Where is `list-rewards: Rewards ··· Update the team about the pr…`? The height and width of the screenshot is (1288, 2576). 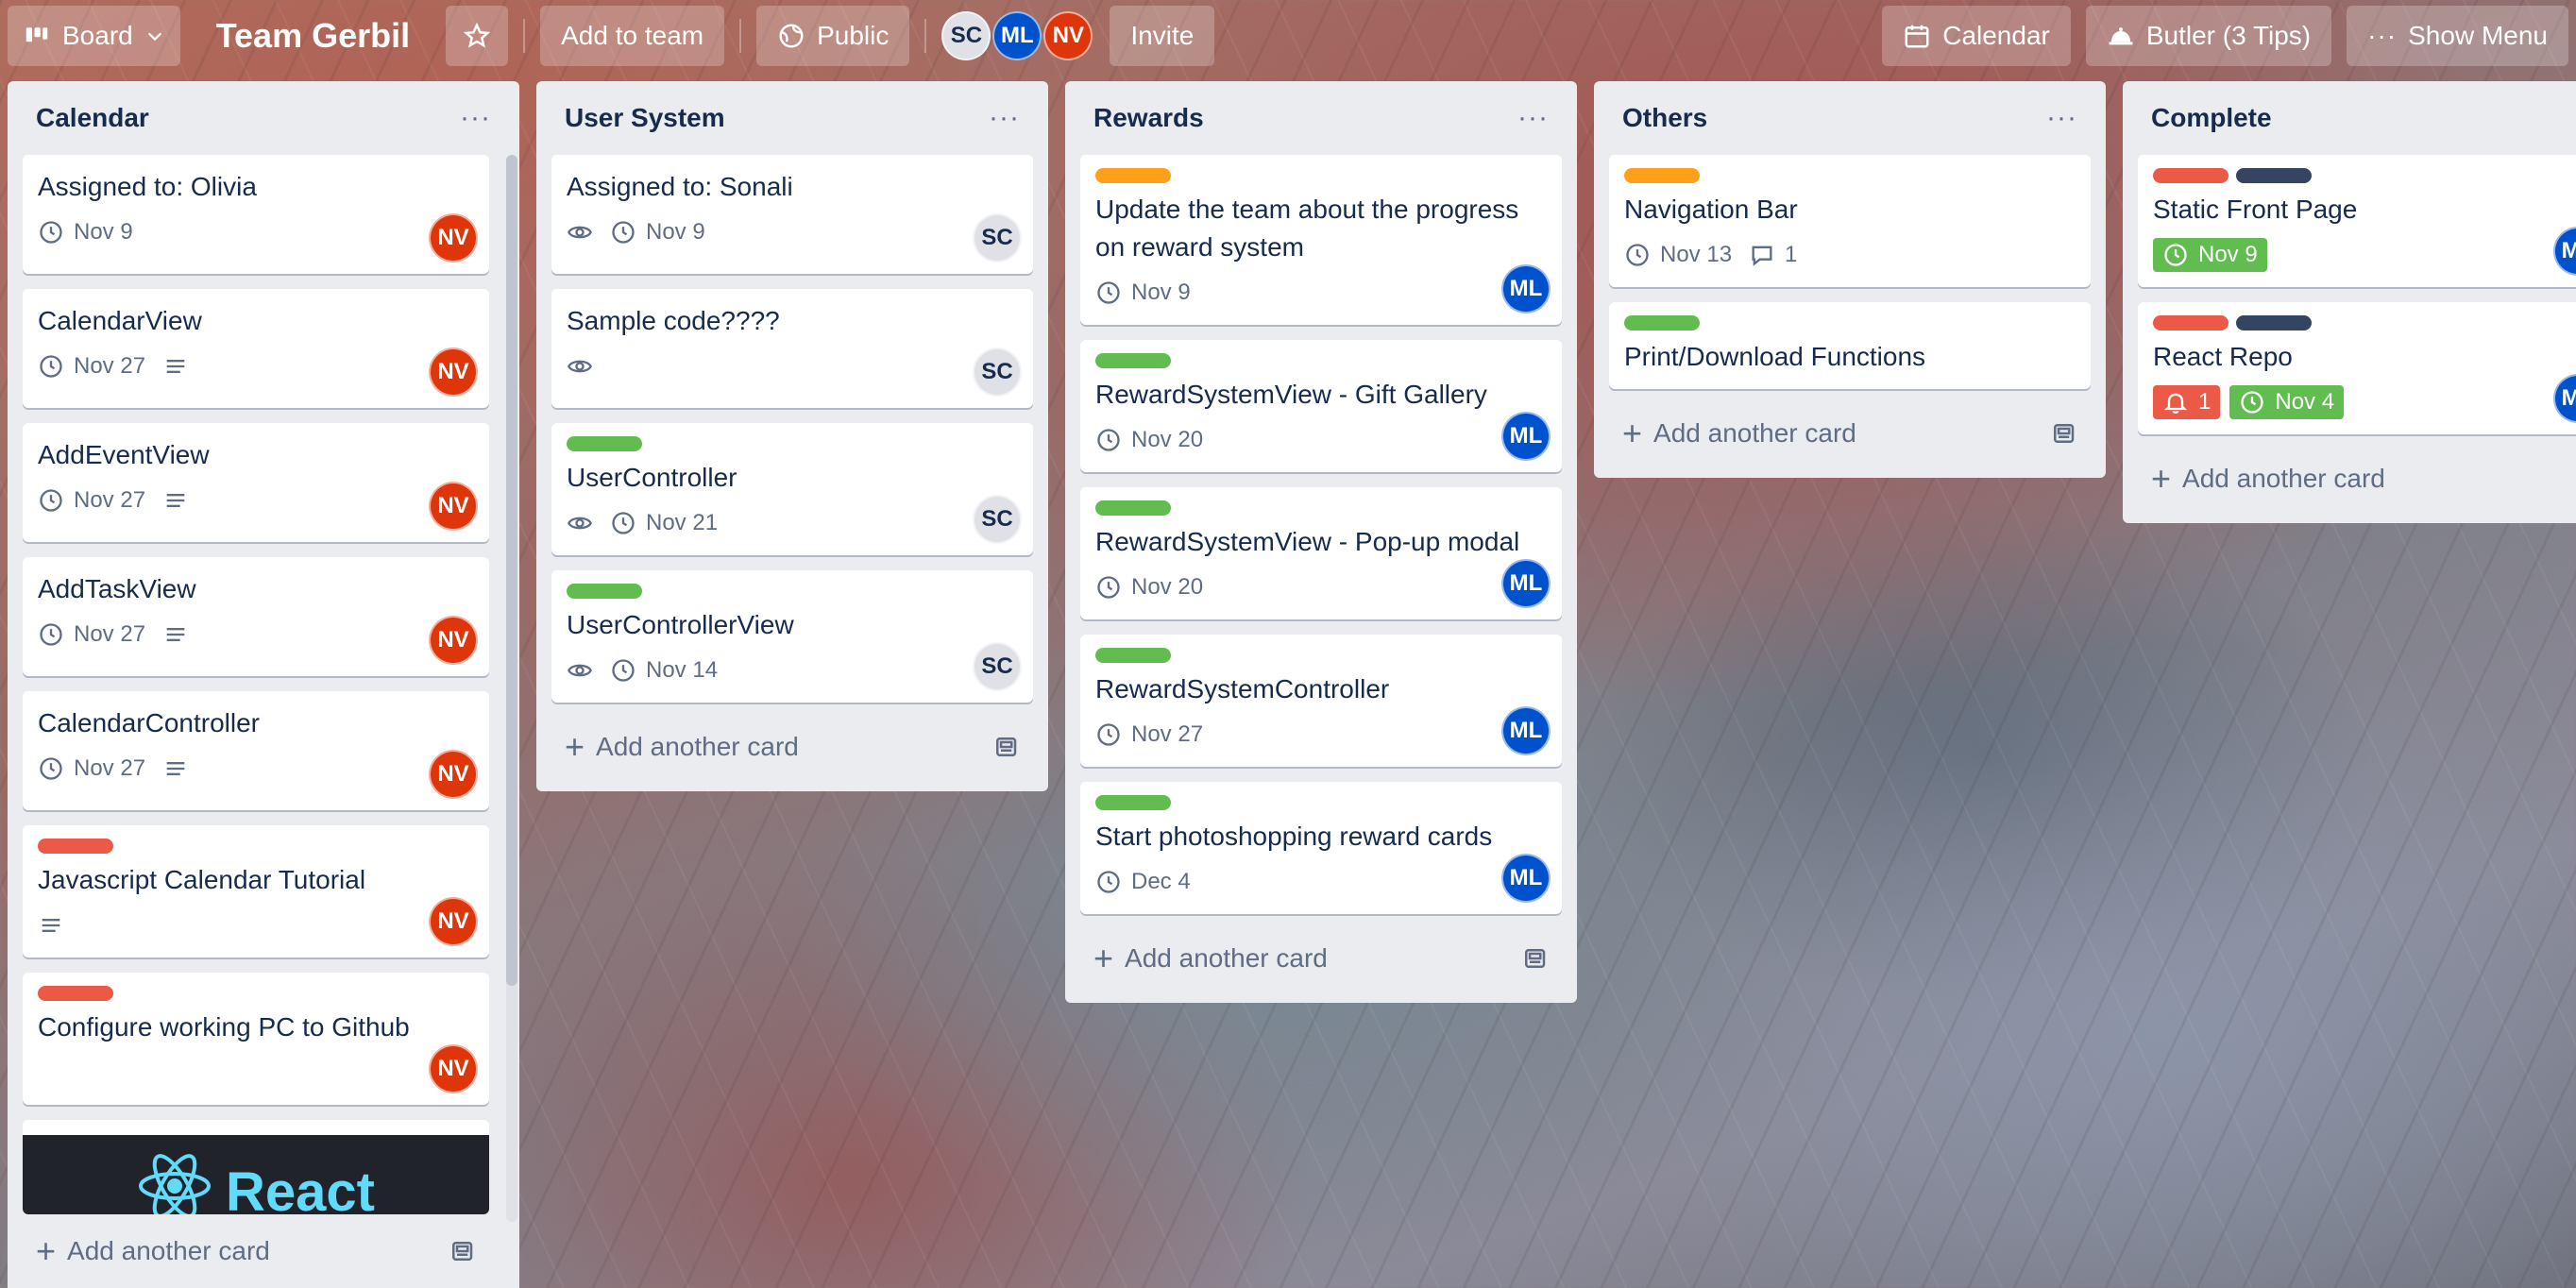
list-rewards: Rewards ··· Update the team about the pr… is located at coordinates (1321, 542).